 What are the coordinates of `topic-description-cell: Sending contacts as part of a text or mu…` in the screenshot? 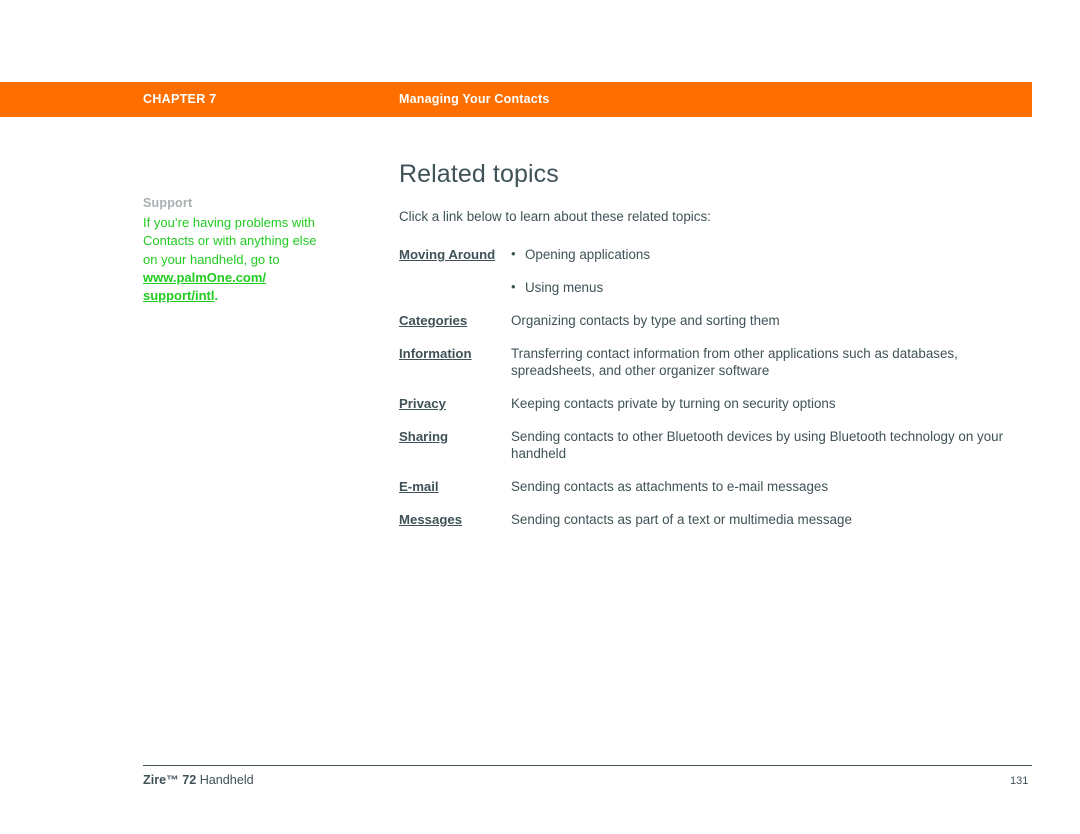 It's located at (681, 519).